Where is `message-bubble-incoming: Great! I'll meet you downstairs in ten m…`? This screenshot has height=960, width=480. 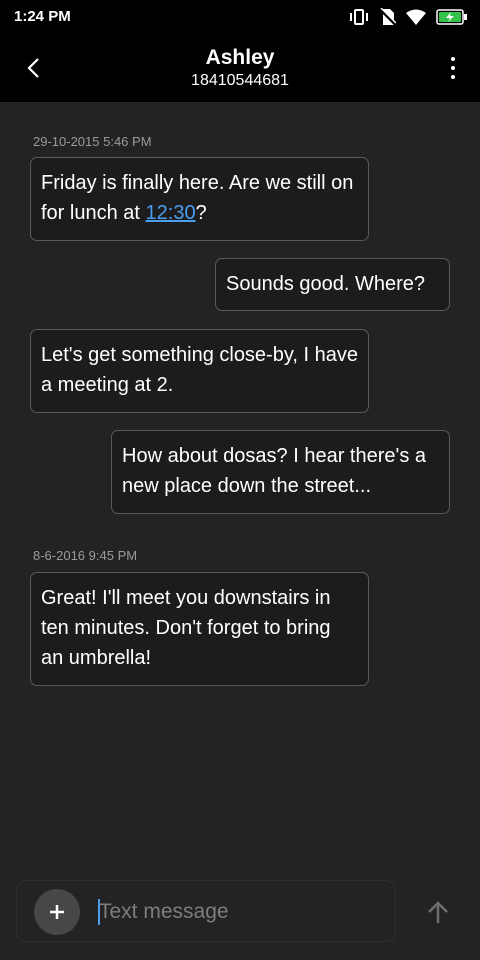 message-bubble-incoming: Great! I'll meet you downstairs in ten m… is located at coordinates (199, 629).